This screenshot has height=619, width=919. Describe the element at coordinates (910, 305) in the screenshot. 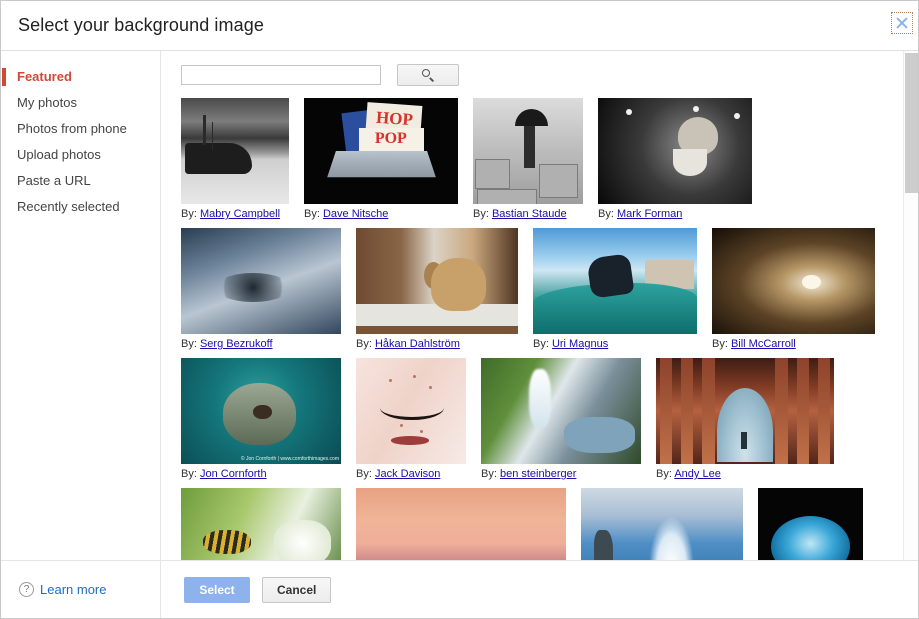

I see `gallery-scrollbar` at that location.